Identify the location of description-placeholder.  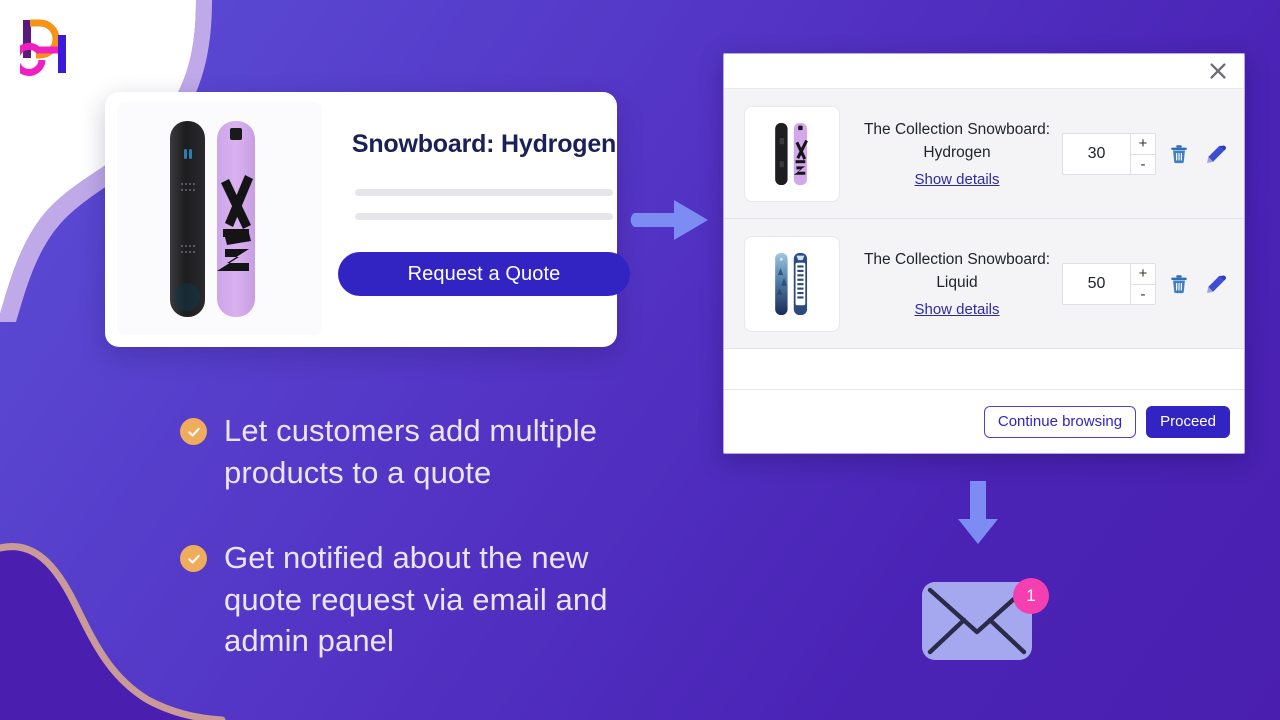
(484, 204).